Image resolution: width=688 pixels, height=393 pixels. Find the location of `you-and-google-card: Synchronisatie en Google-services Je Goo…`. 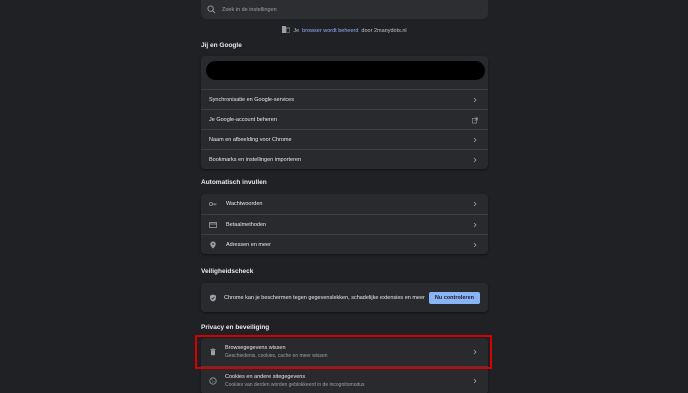

you-and-google-card: Synchronisatie en Google-services Je Goo… is located at coordinates (344, 112).